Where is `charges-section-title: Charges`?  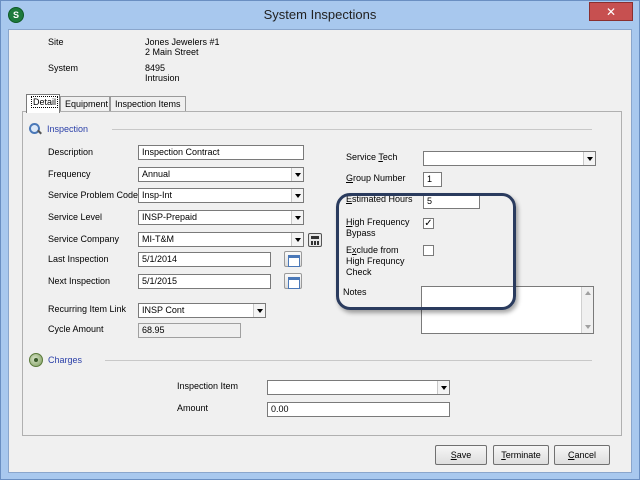
charges-section-title: Charges is located at coordinates (65, 360).